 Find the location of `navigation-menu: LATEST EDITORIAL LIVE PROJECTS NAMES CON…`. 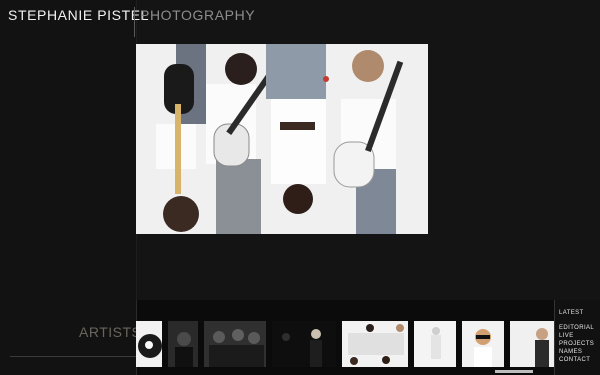

navigation-menu: LATEST EDITORIAL LIVE PROJECTS NAMES CON… is located at coordinates (577, 337).